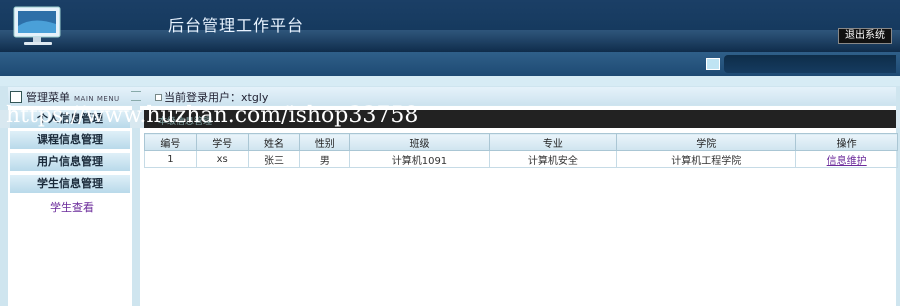 The width and height of the screenshot is (900, 306). I want to click on cell-action: 信息维护, so click(846, 159).